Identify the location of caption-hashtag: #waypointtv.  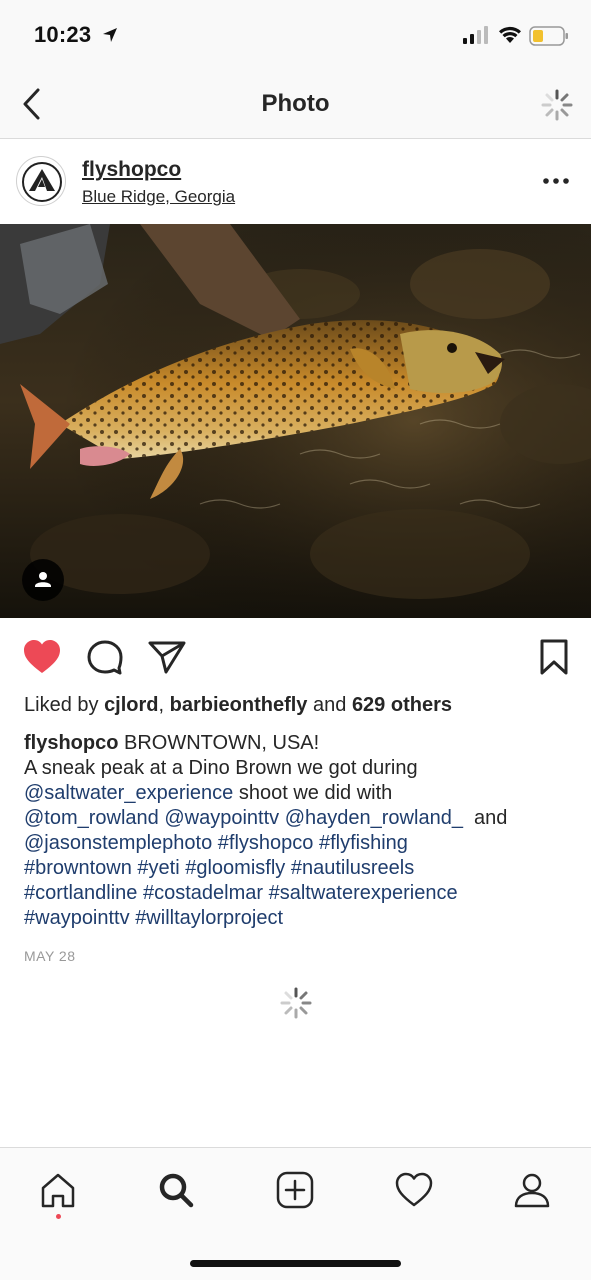
(77, 918).